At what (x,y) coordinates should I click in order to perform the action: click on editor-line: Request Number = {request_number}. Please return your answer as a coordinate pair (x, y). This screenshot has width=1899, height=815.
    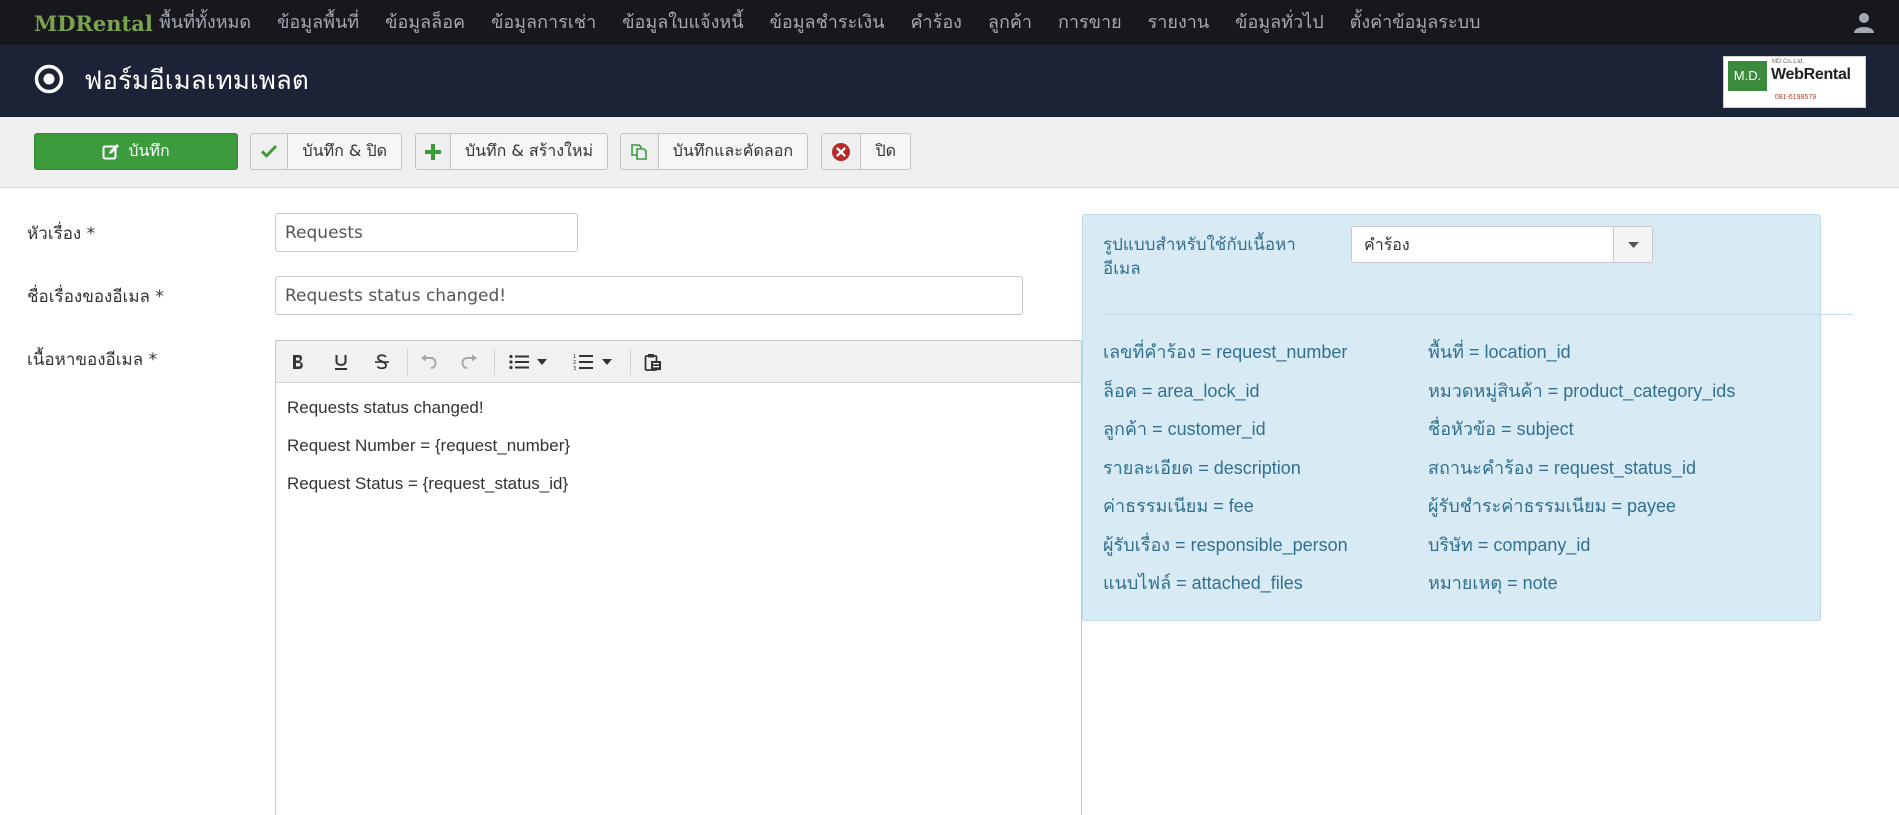
    Looking at the image, I should click on (429, 445).